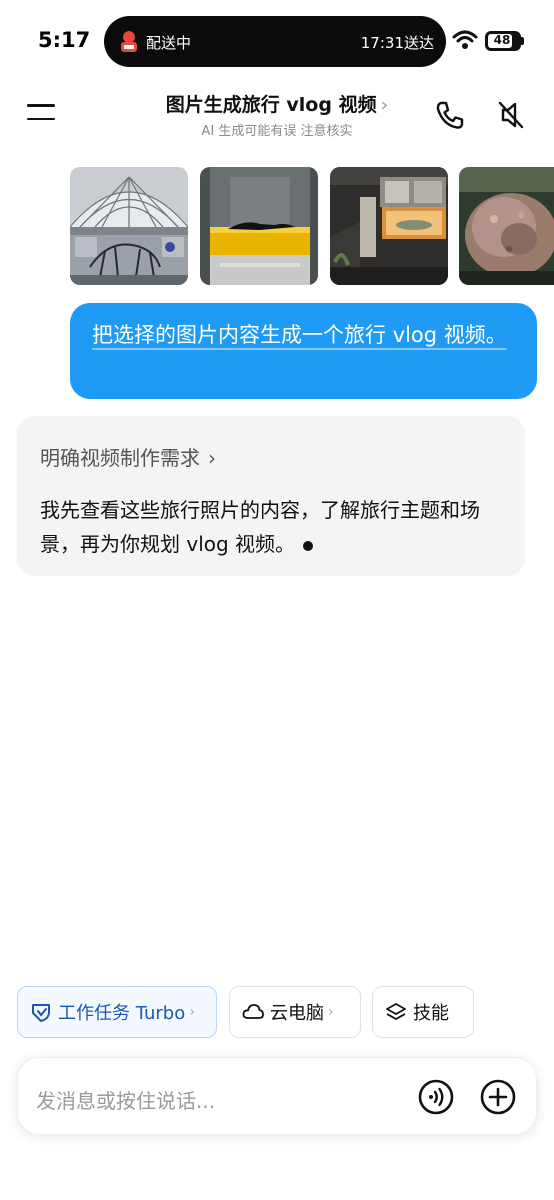 This screenshot has width=554, height=1200. What do you see at coordinates (299, 335) in the screenshot?
I see `user-message-text: 把选择的图片内容生成一个旅行 vlog 视频。` at bounding box center [299, 335].